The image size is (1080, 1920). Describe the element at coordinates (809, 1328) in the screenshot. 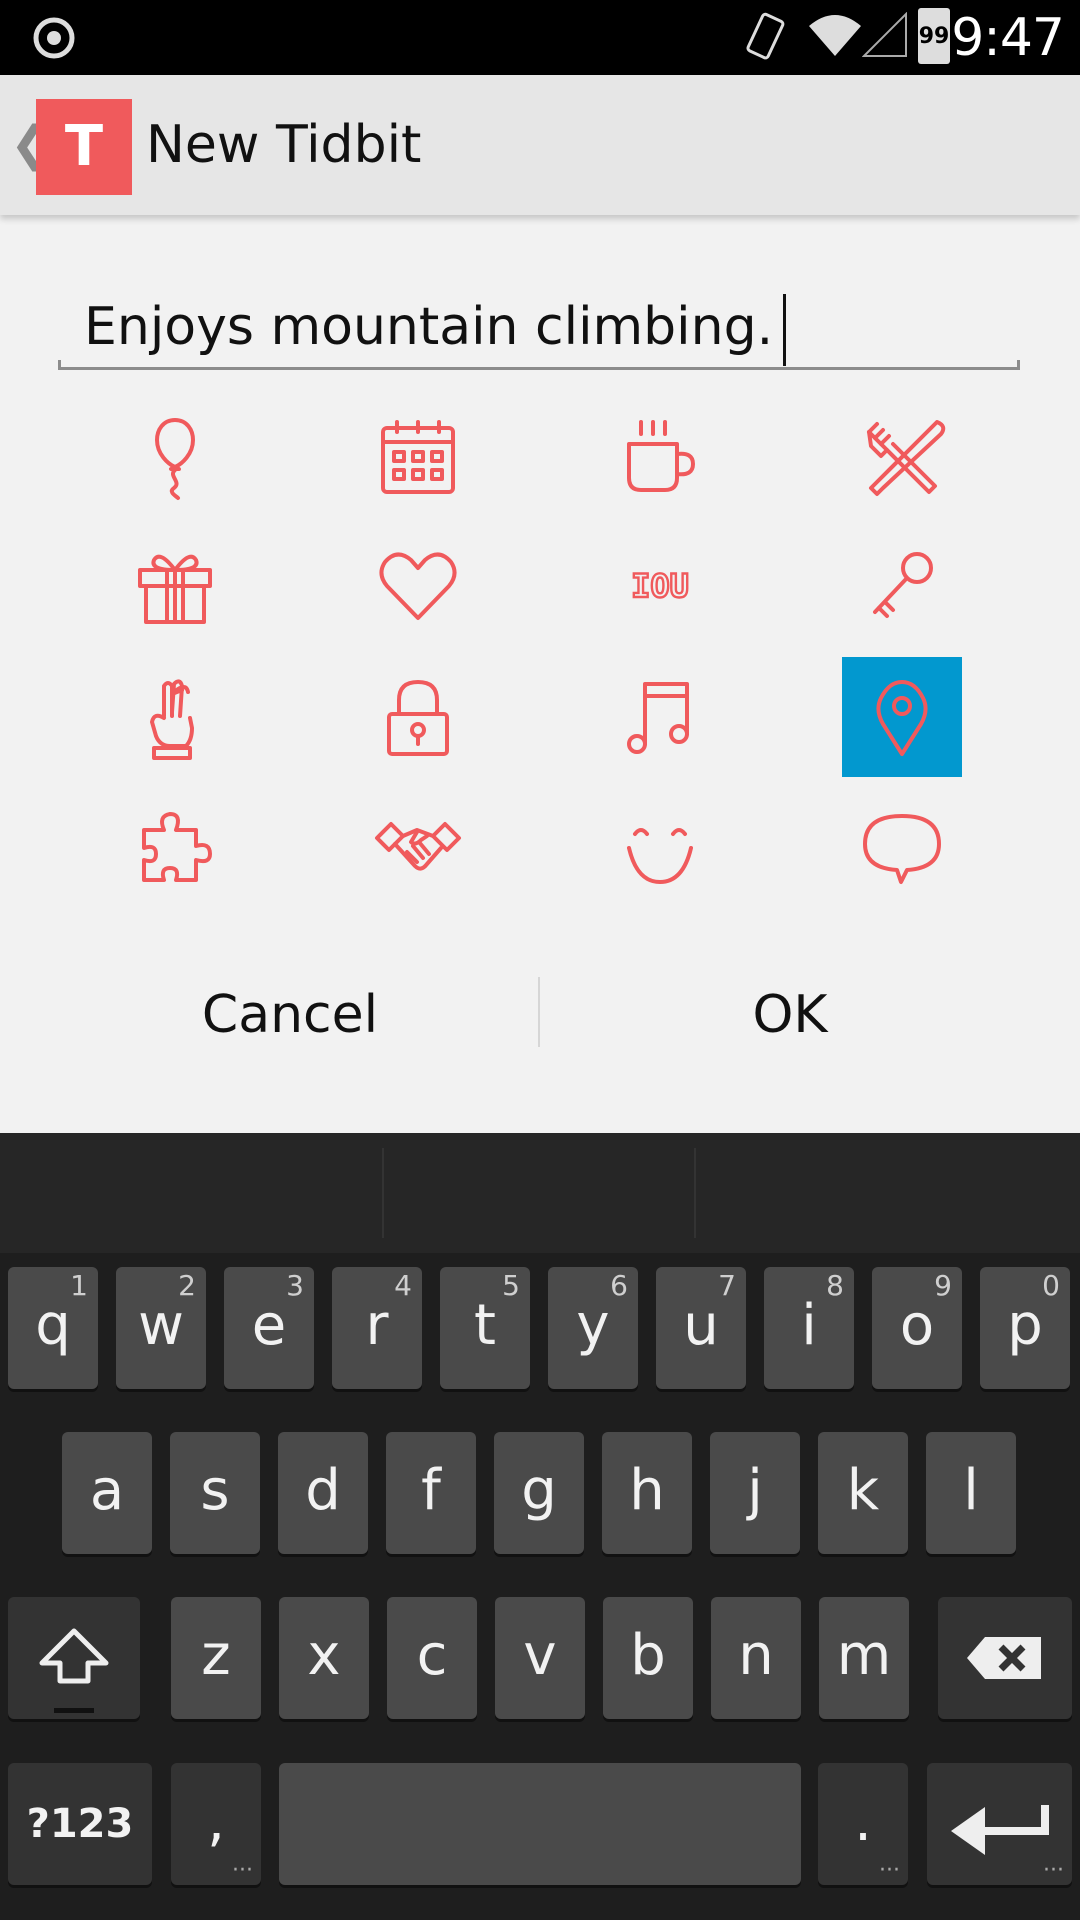

I see `key-i: i8` at that location.